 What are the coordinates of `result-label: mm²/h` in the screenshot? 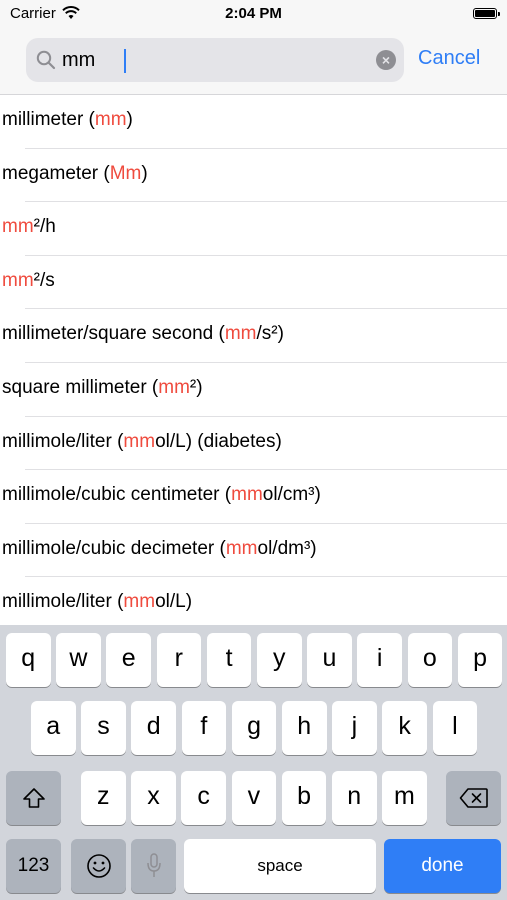 It's located at (29, 227).